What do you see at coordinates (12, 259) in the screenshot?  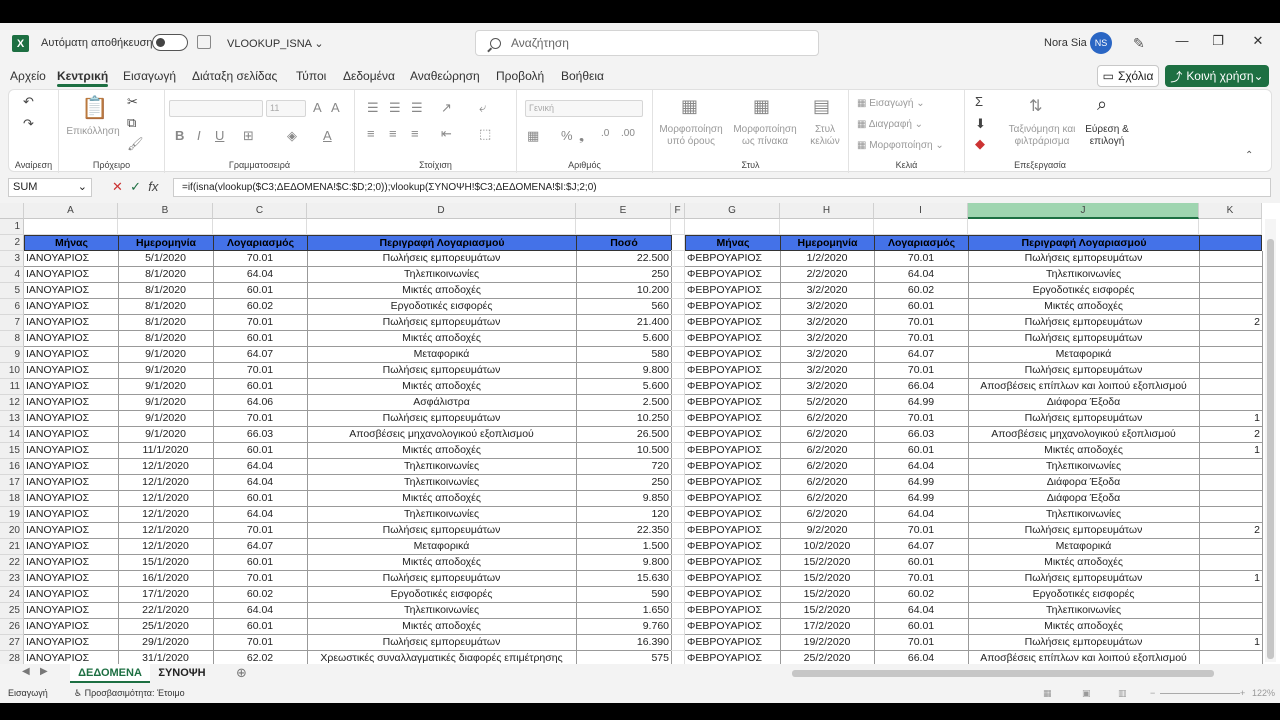 I see `row-header: 3` at bounding box center [12, 259].